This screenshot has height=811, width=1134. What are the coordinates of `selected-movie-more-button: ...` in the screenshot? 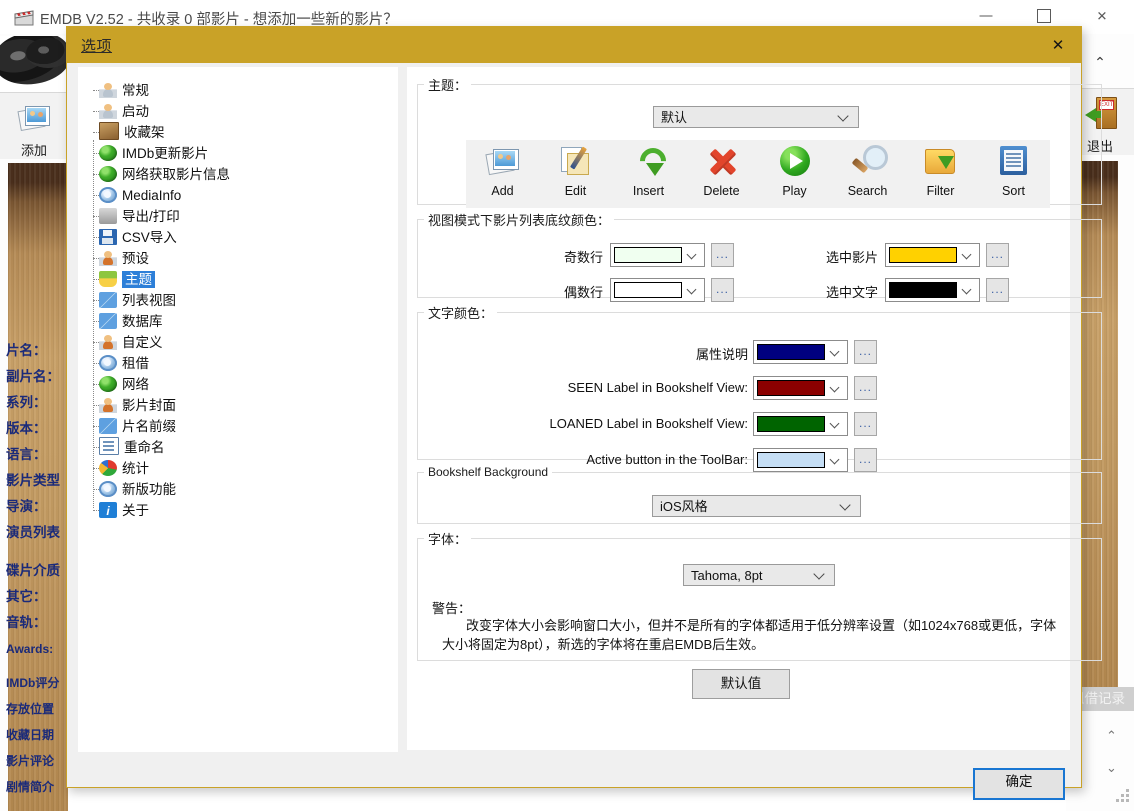 It's located at (997, 255).